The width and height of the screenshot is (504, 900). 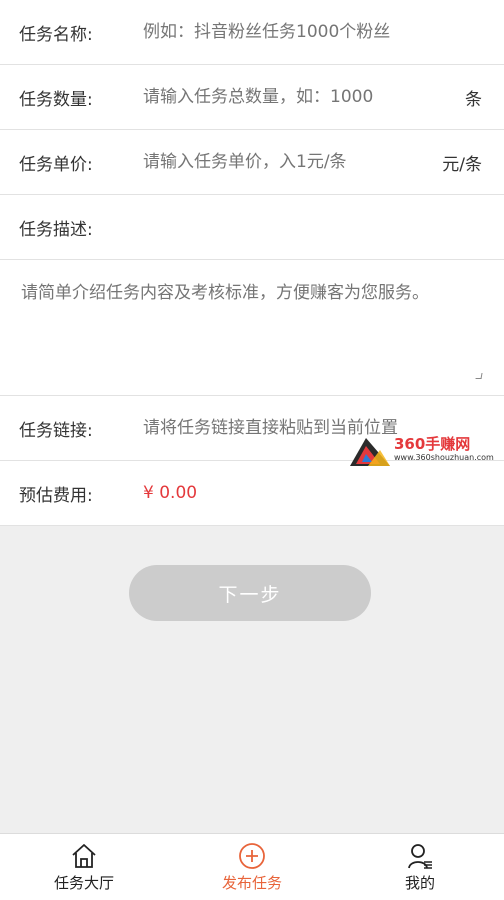 What do you see at coordinates (252, 856) in the screenshot?
I see `add-circle-icon` at bounding box center [252, 856].